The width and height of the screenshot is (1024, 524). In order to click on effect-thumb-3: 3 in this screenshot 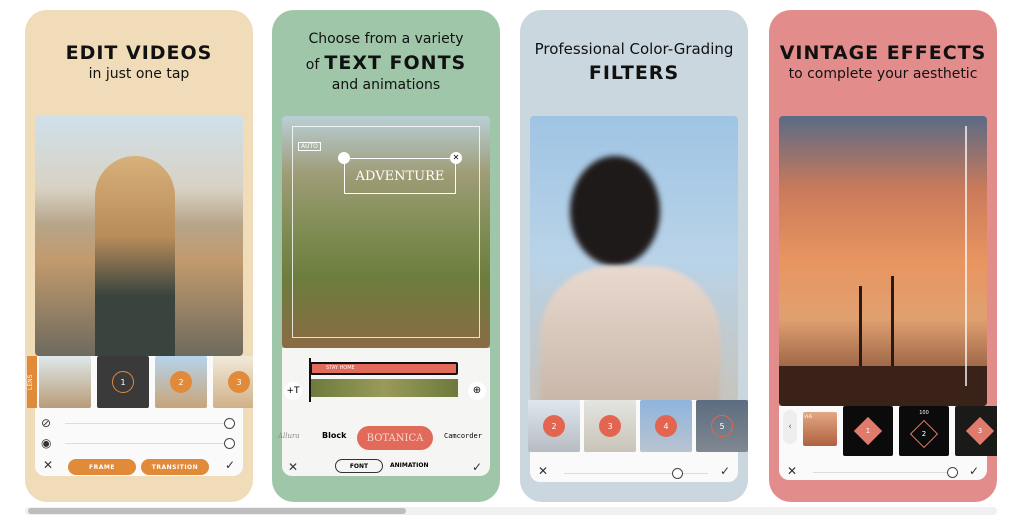, I will do `click(976, 431)`.